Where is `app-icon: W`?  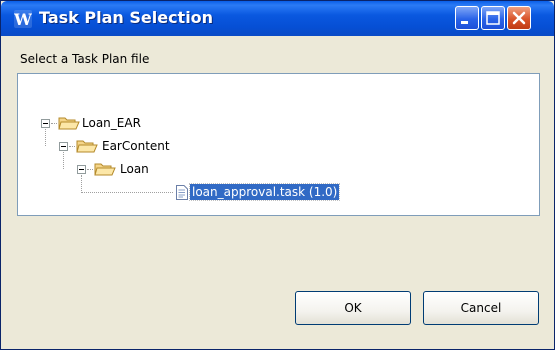 app-icon: W is located at coordinates (23, 19).